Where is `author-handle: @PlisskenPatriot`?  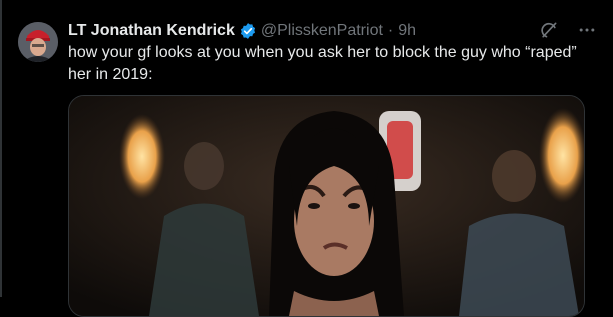
author-handle: @PlisskenPatriot is located at coordinates (322, 31).